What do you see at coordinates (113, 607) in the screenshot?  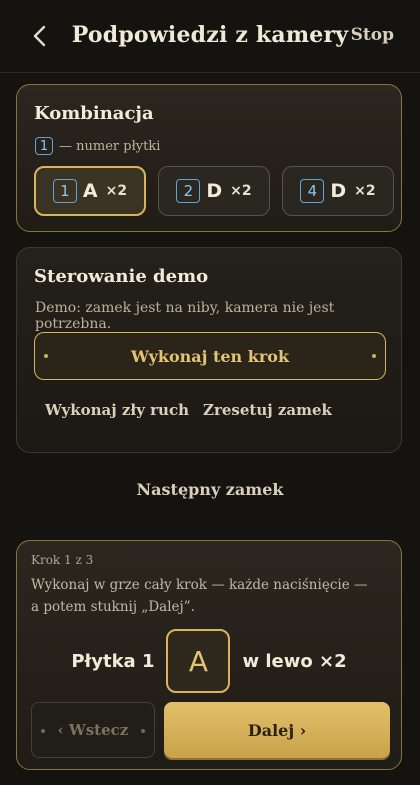 I see `instruction-line-2: a potem stuknij „Dalej”.` at bounding box center [113, 607].